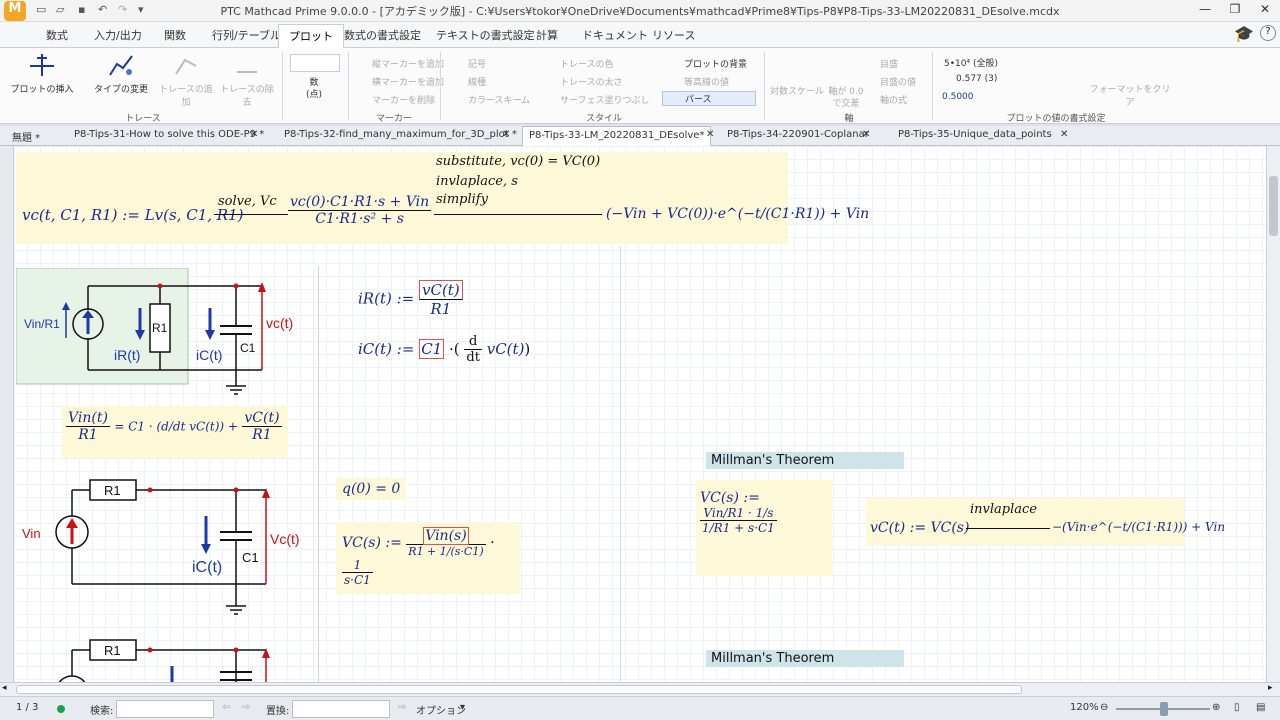  What do you see at coordinates (805, 460) in the screenshot?
I see `text-region-millman-1: Millman's Theorem` at bounding box center [805, 460].